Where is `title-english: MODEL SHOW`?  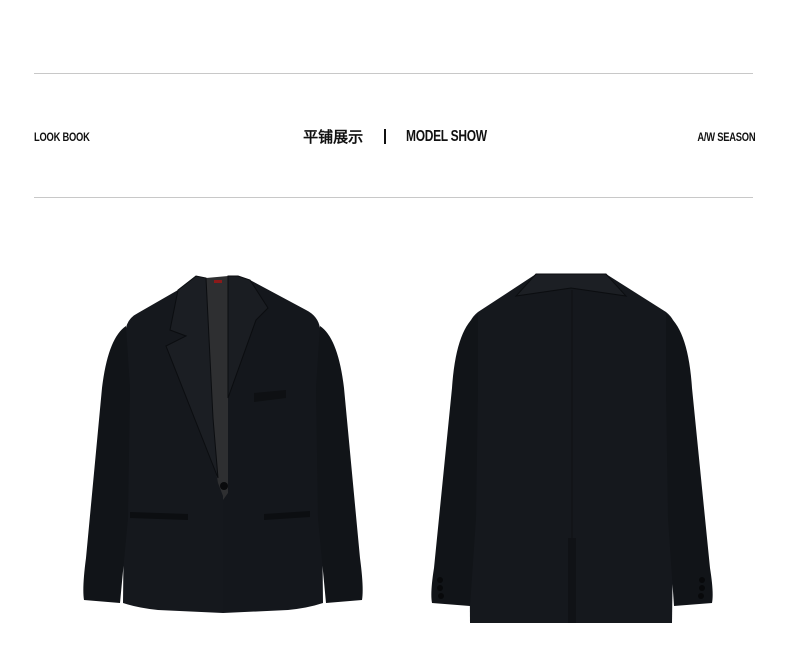 title-english: MODEL SHOW is located at coordinates (446, 136).